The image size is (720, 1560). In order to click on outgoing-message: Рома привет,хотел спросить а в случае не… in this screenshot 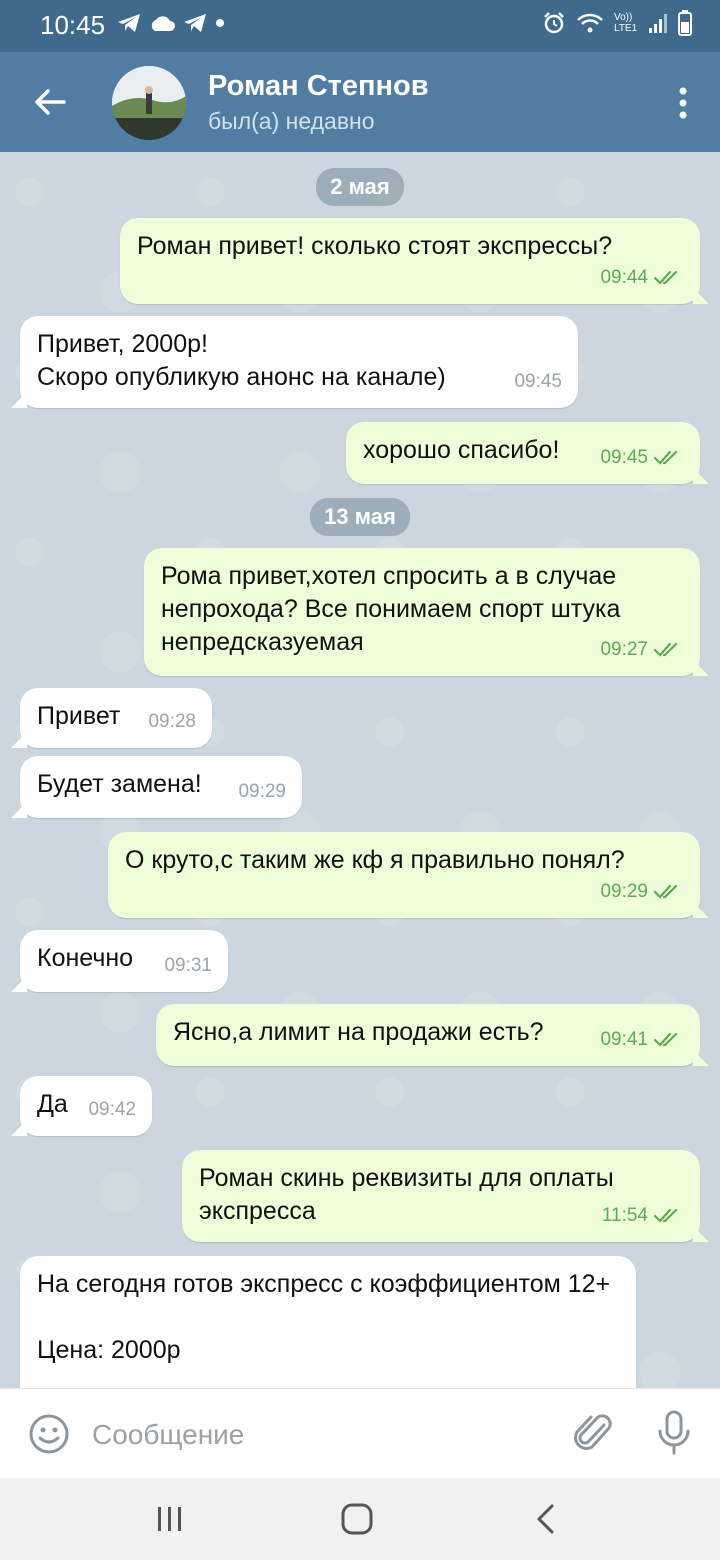, I will do `click(422, 612)`.